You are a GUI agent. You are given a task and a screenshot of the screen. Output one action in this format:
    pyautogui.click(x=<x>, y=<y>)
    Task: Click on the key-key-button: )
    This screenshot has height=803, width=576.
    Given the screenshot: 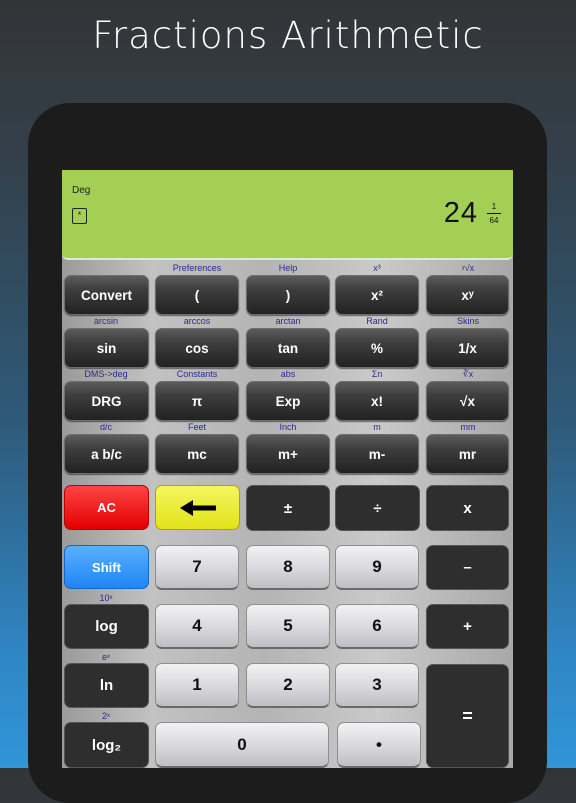 What is the action you would take?
    pyautogui.click(x=288, y=295)
    